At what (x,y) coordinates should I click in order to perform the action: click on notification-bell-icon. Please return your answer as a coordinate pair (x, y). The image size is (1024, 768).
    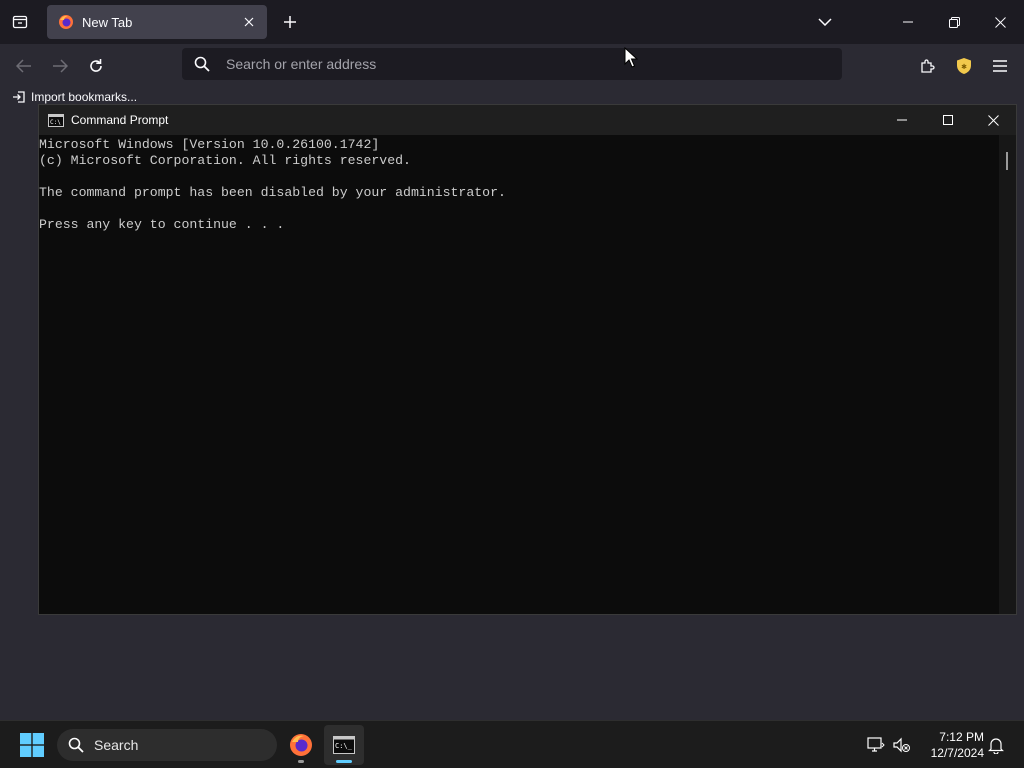
    Looking at the image, I should click on (996, 745).